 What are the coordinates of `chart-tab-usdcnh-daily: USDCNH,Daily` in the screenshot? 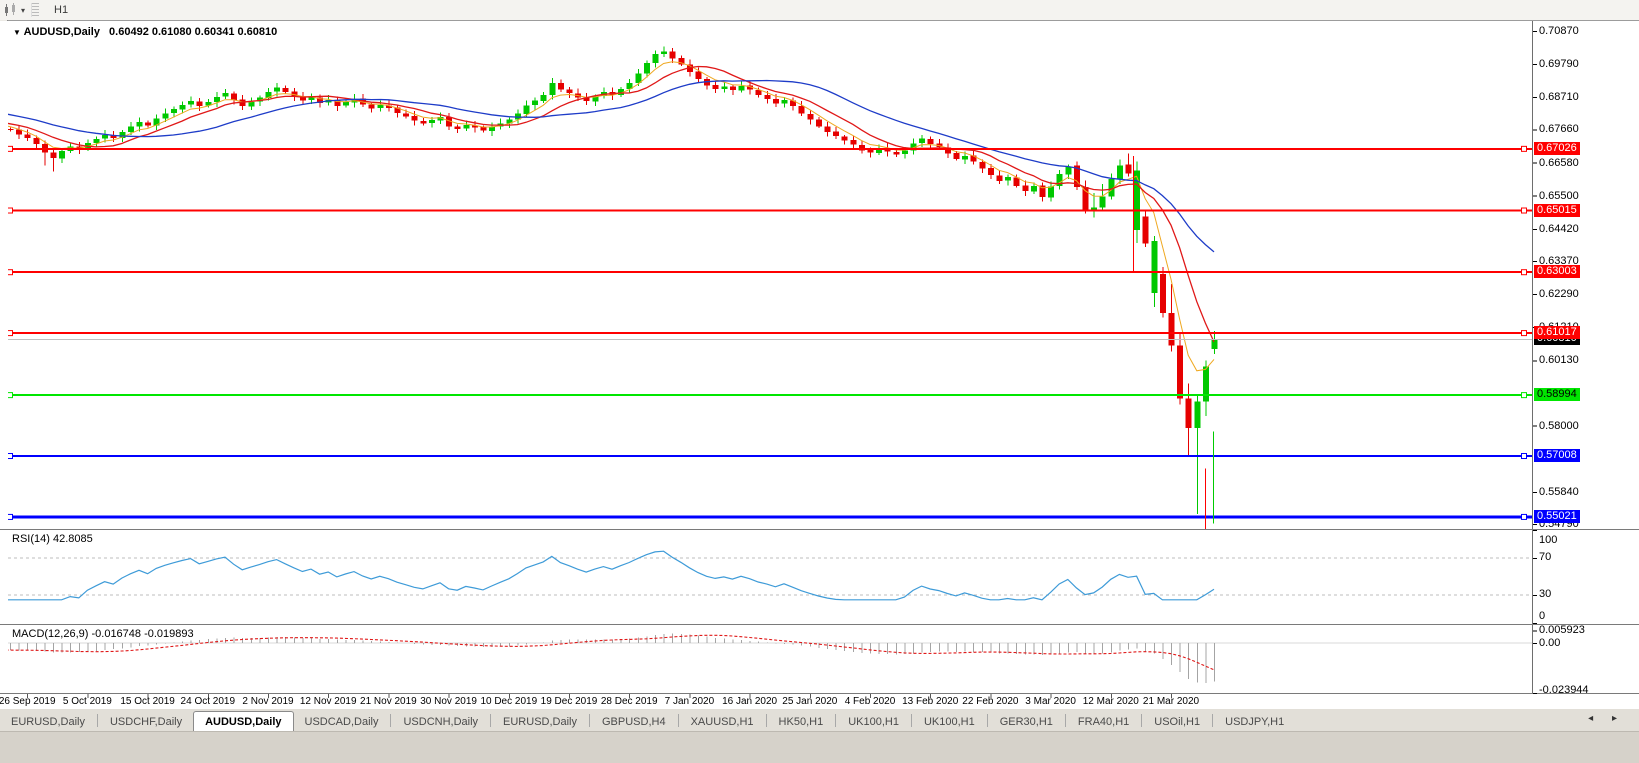 It's located at (440, 722).